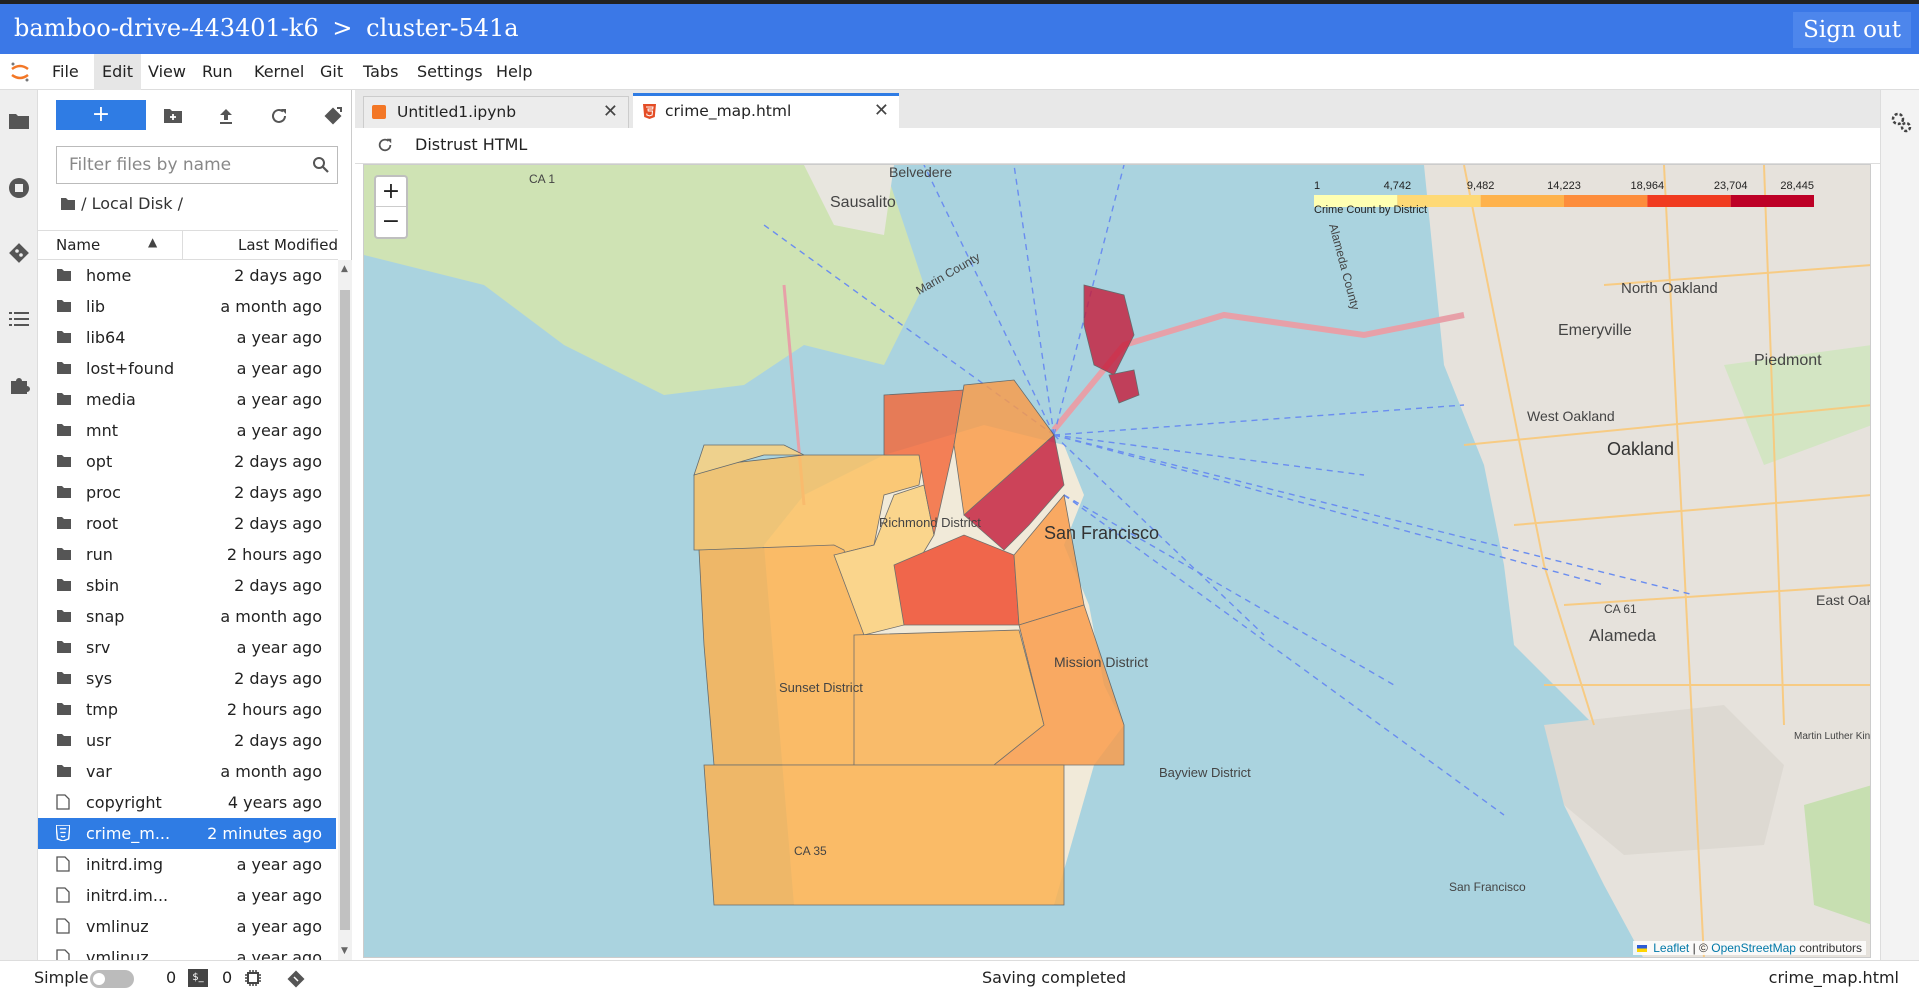 The width and height of the screenshot is (1919, 992). Describe the element at coordinates (1124, 386) in the screenshot. I see `district-yerba-buena` at that location.